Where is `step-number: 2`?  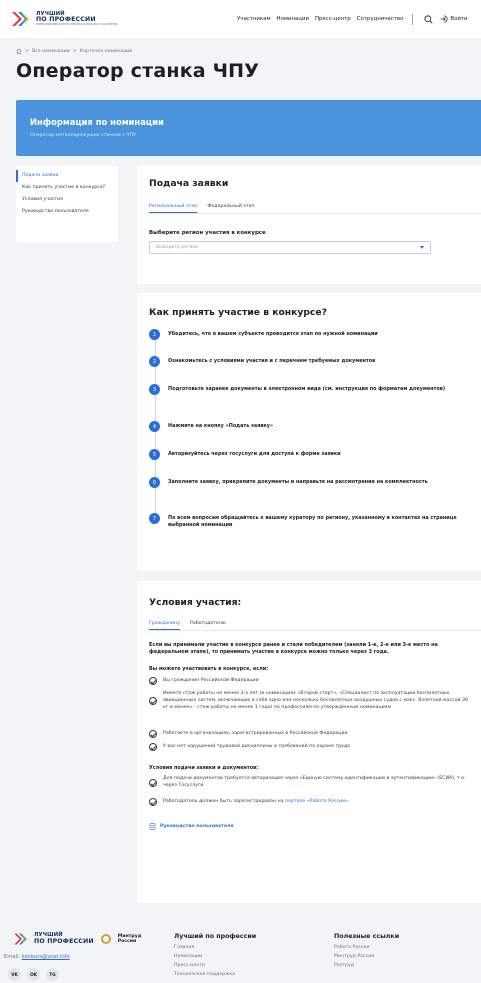 step-number: 2 is located at coordinates (154, 361).